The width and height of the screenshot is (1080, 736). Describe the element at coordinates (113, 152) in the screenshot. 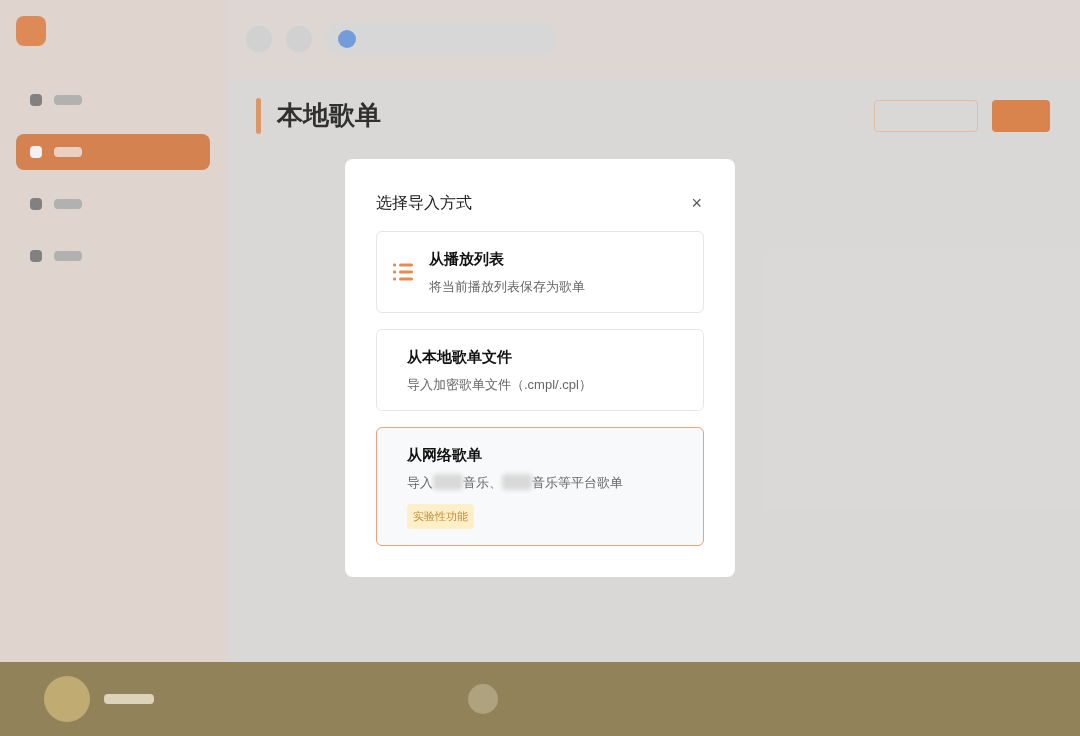

I see `nav-item` at that location.